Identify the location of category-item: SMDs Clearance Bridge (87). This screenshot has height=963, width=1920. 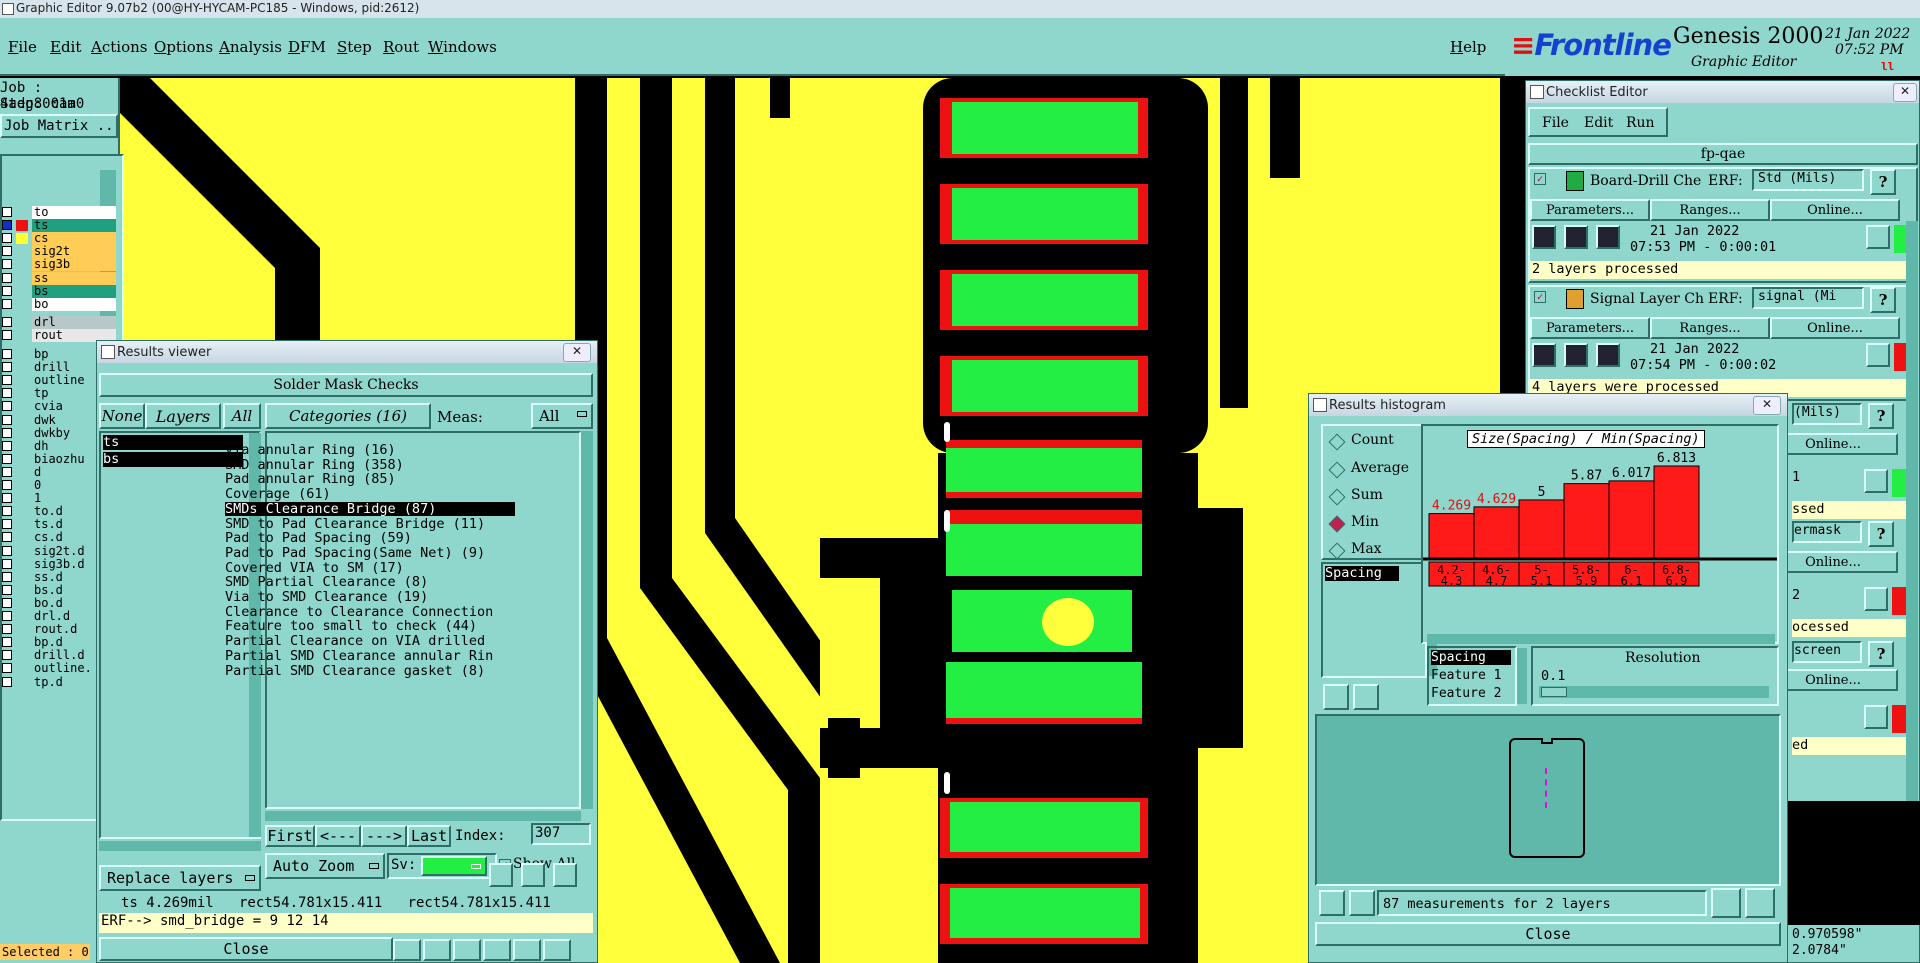
(370, 509).